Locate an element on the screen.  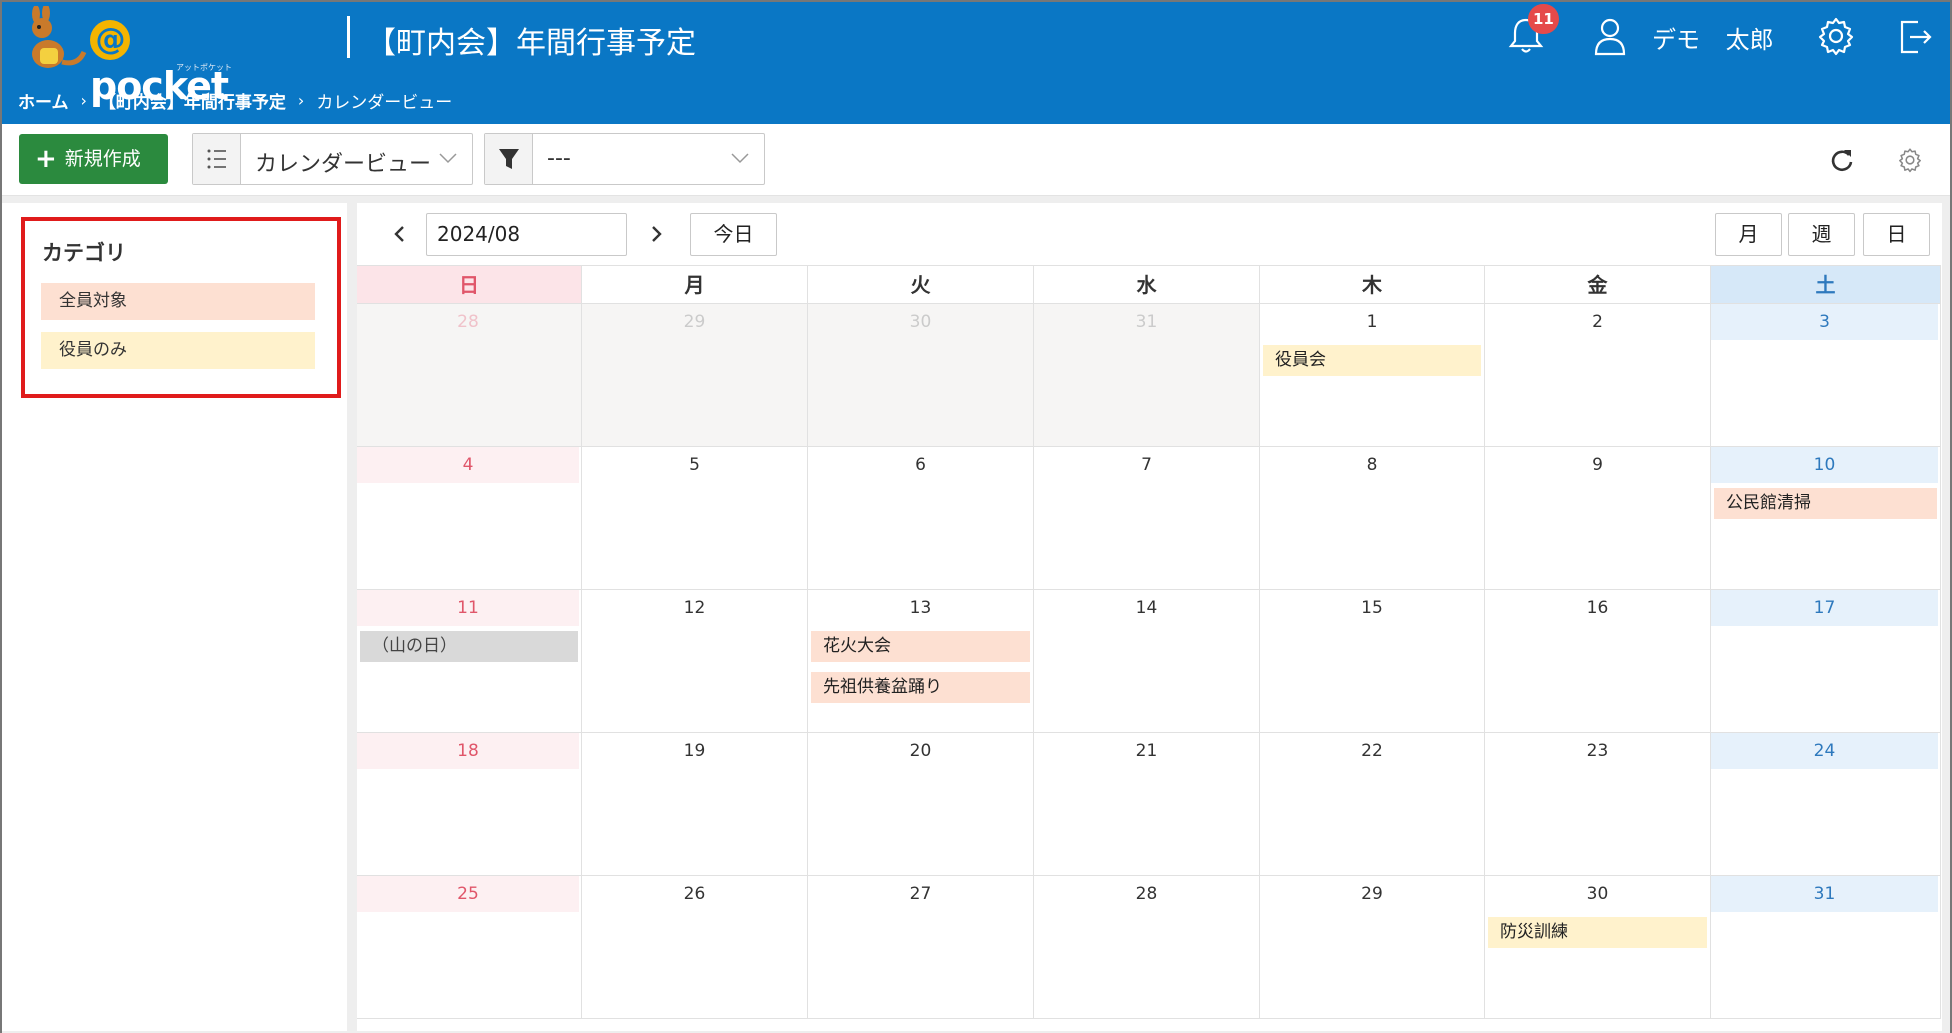
calendar-day-cell: 8 is located at coordinates (1372, 518).